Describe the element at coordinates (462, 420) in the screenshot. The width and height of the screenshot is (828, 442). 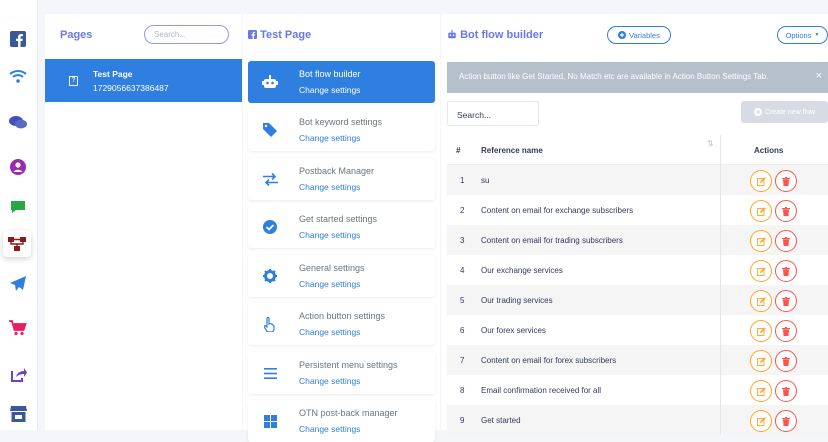
I see `row-number: 9` at that location.